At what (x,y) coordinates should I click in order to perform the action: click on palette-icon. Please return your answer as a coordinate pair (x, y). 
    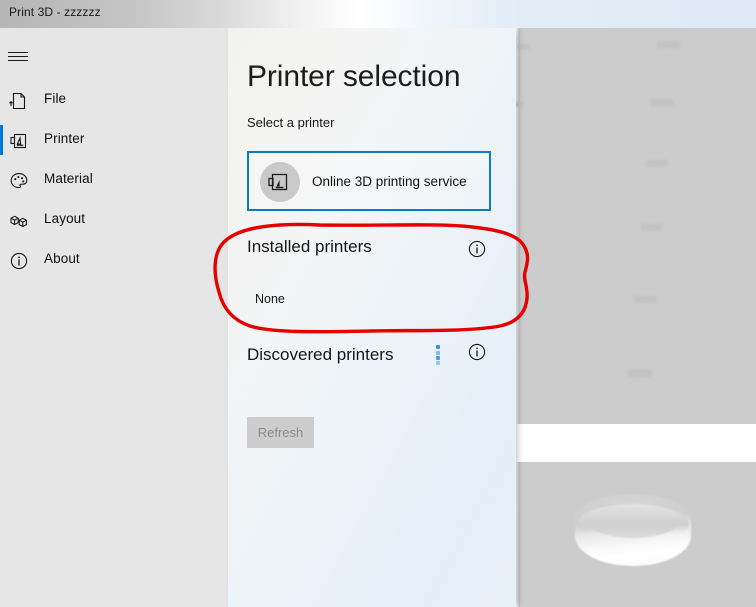
    Looking at the image, I should click on (19, 181).